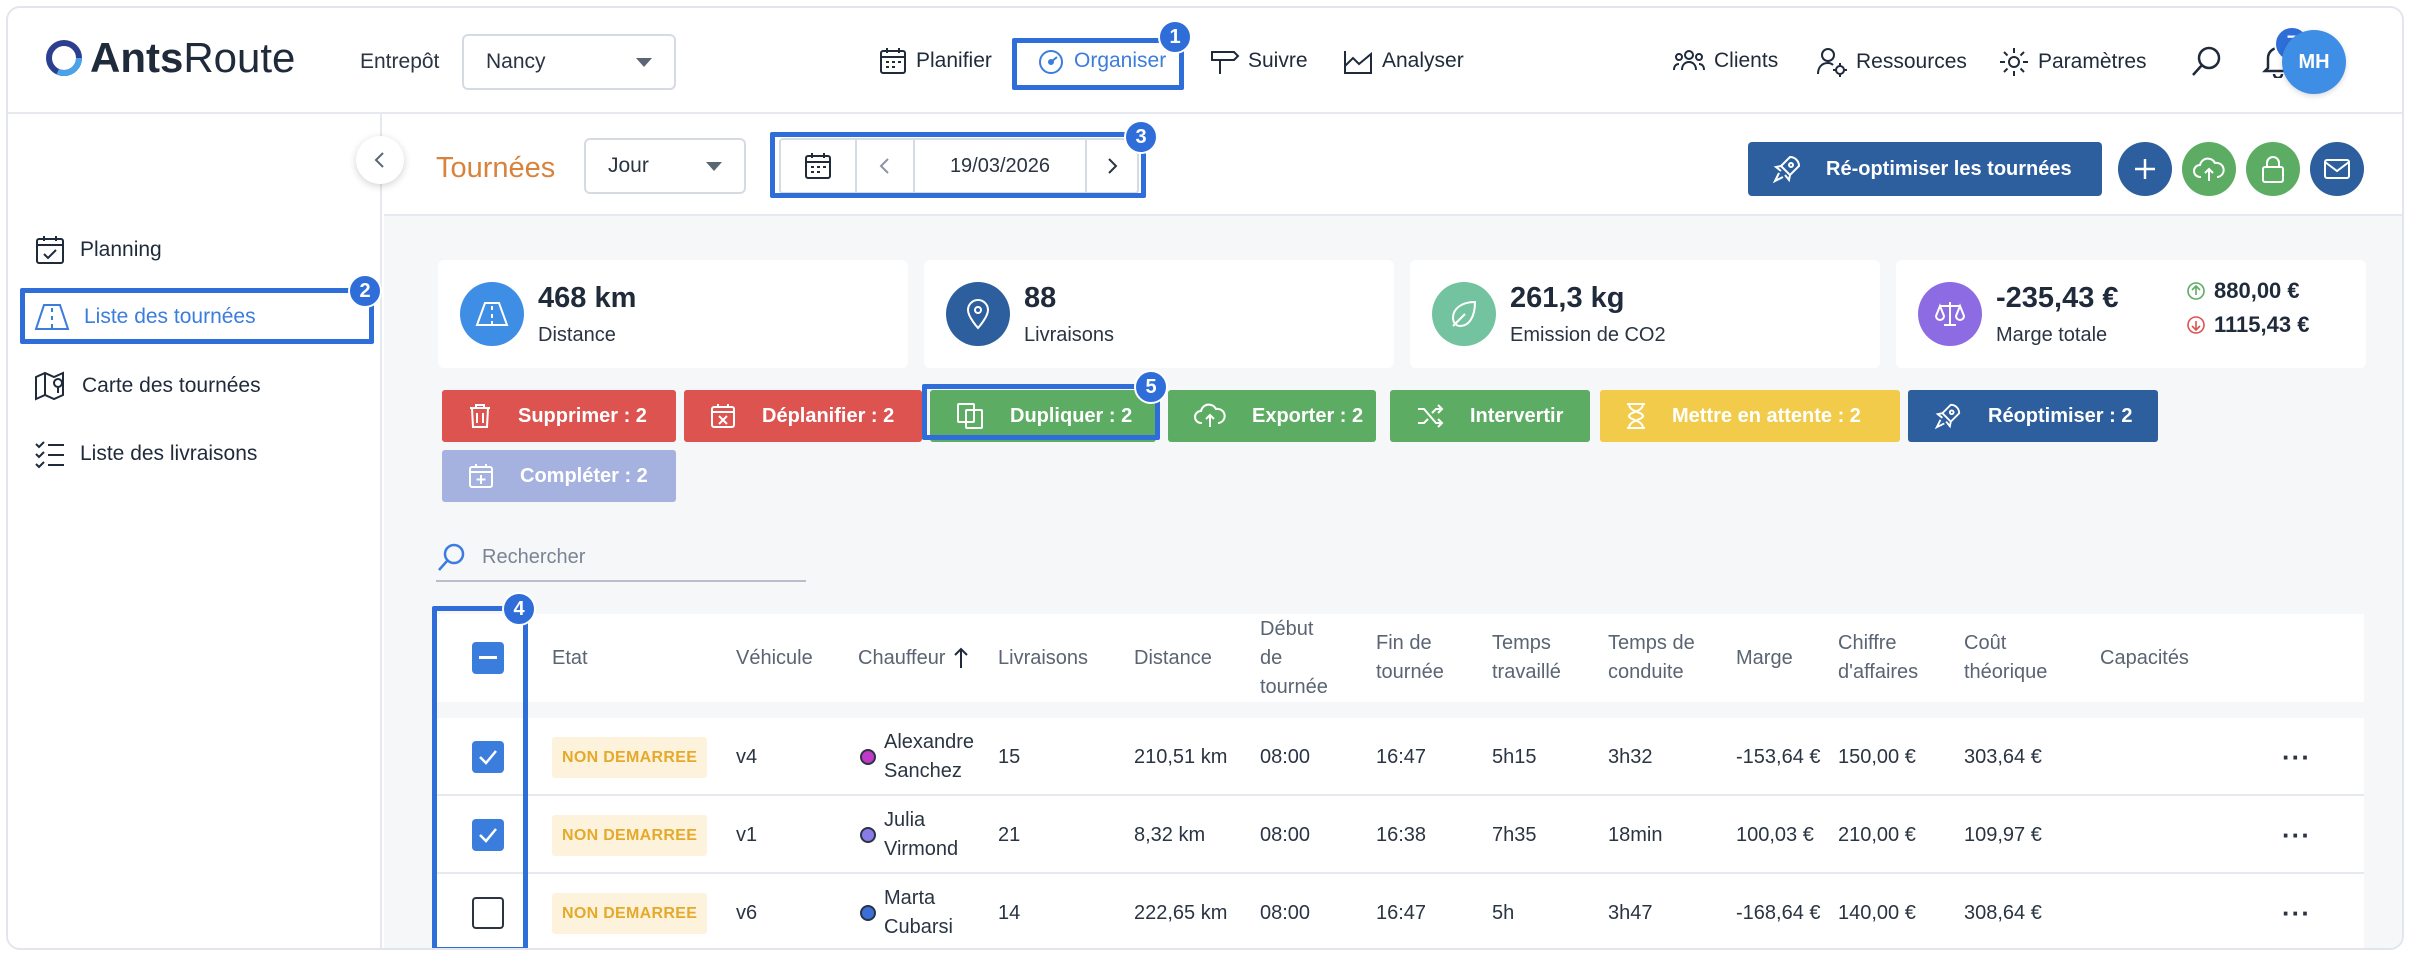 This screenshot has height=956, width=2410. I want to click on swap-button: Intervertir, so click(1490, 416).